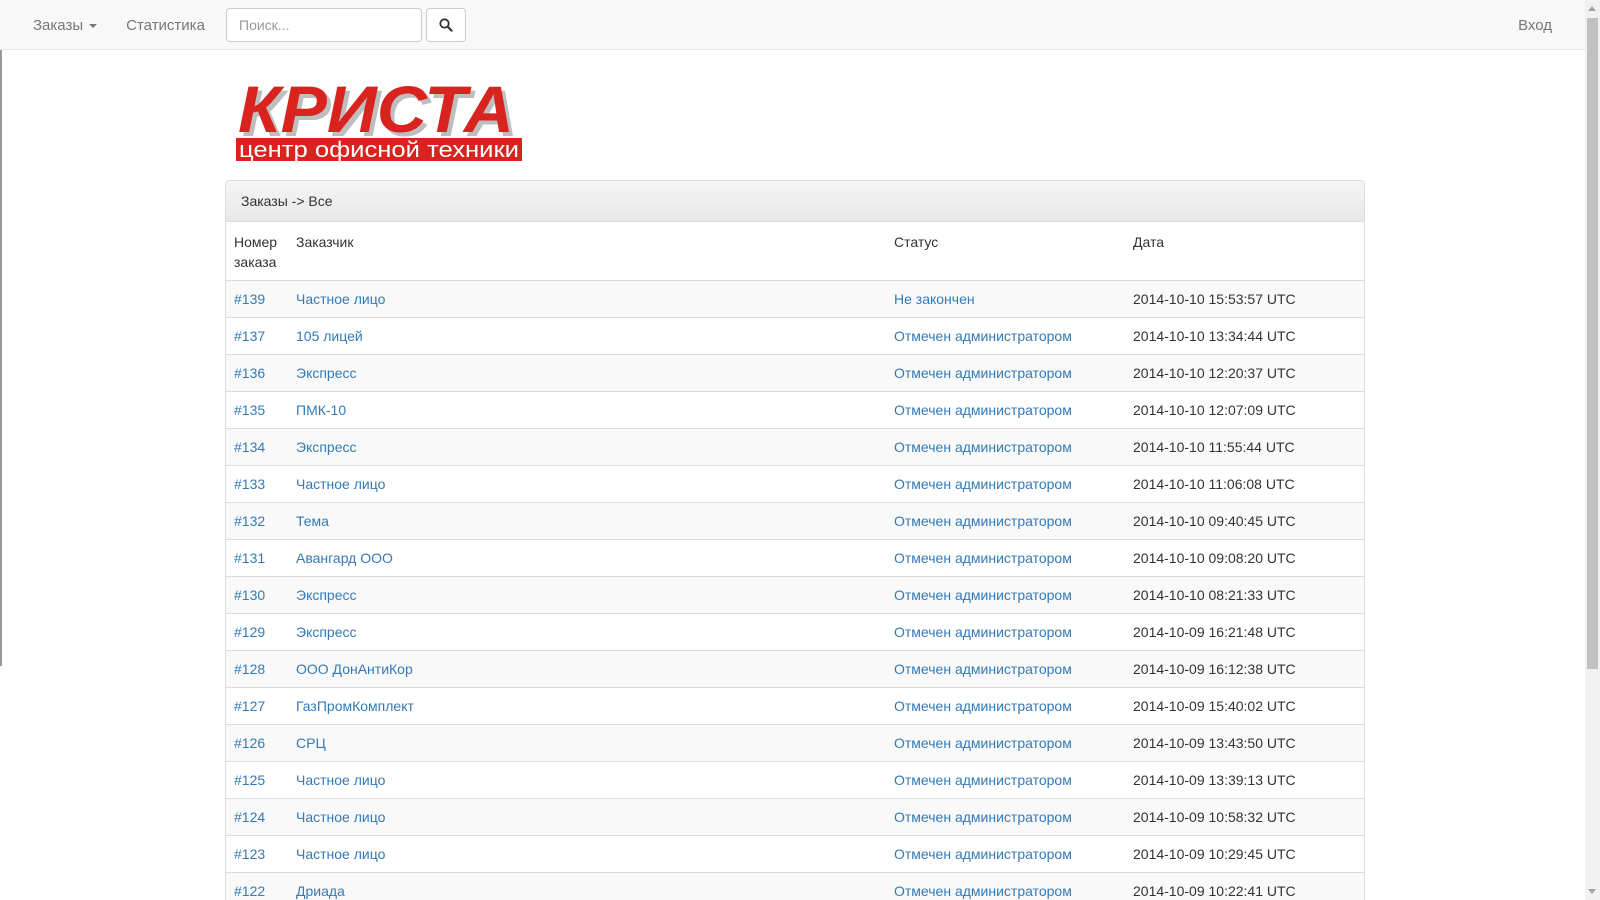  I want to click on customer-link: Авангард ООО, so click(344, 558).